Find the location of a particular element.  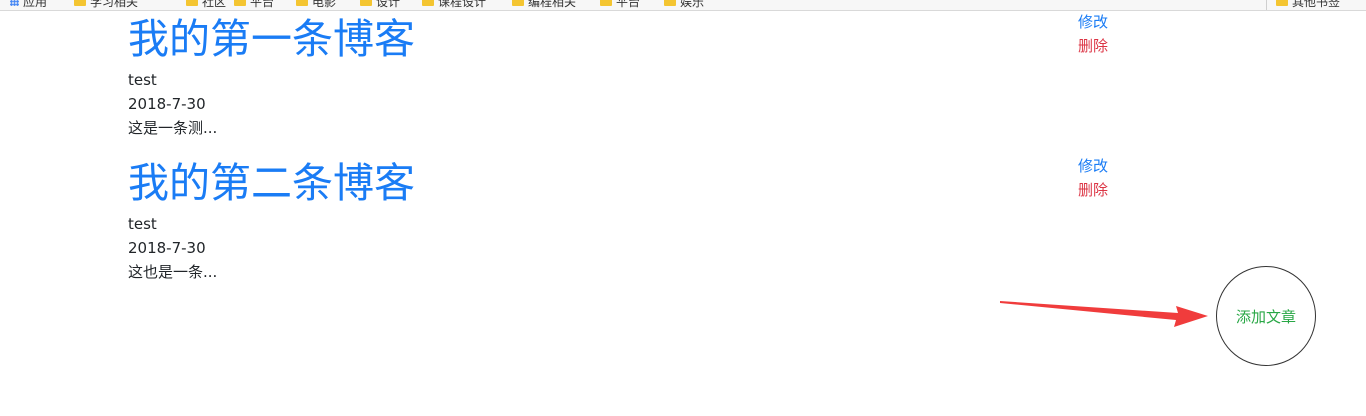

bookmark-folder: 编程相关 is located at coordinates (544, 4).